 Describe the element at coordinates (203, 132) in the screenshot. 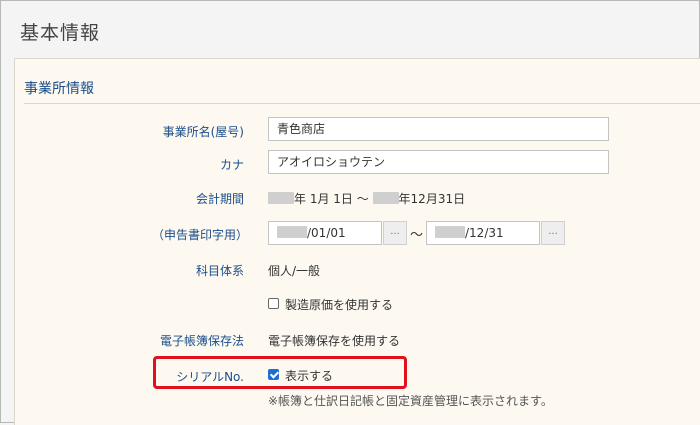

I see `business-name-label: 事業所名(屋号)` at that location.